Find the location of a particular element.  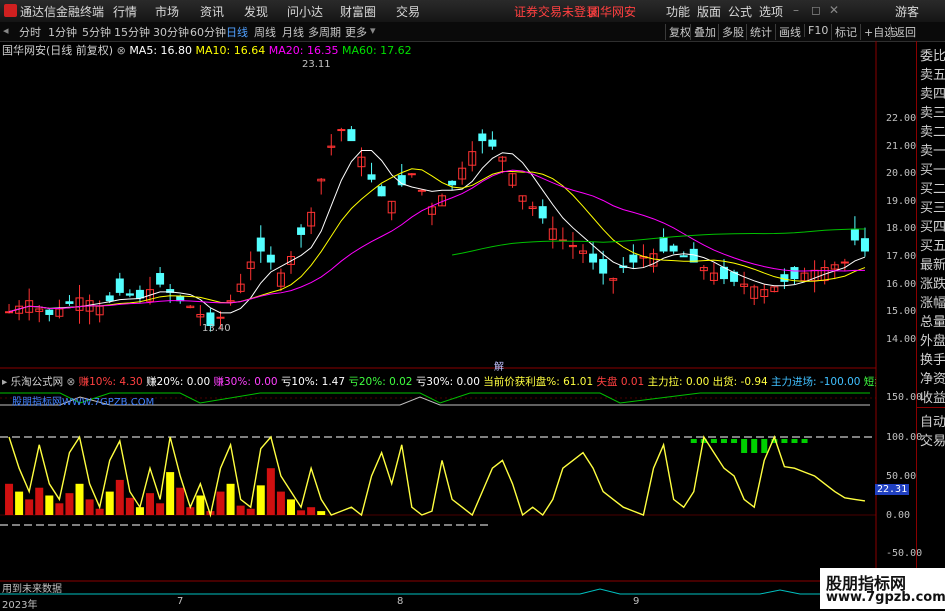

maximize-icon: ◻ is located at coordinates (816, 10).